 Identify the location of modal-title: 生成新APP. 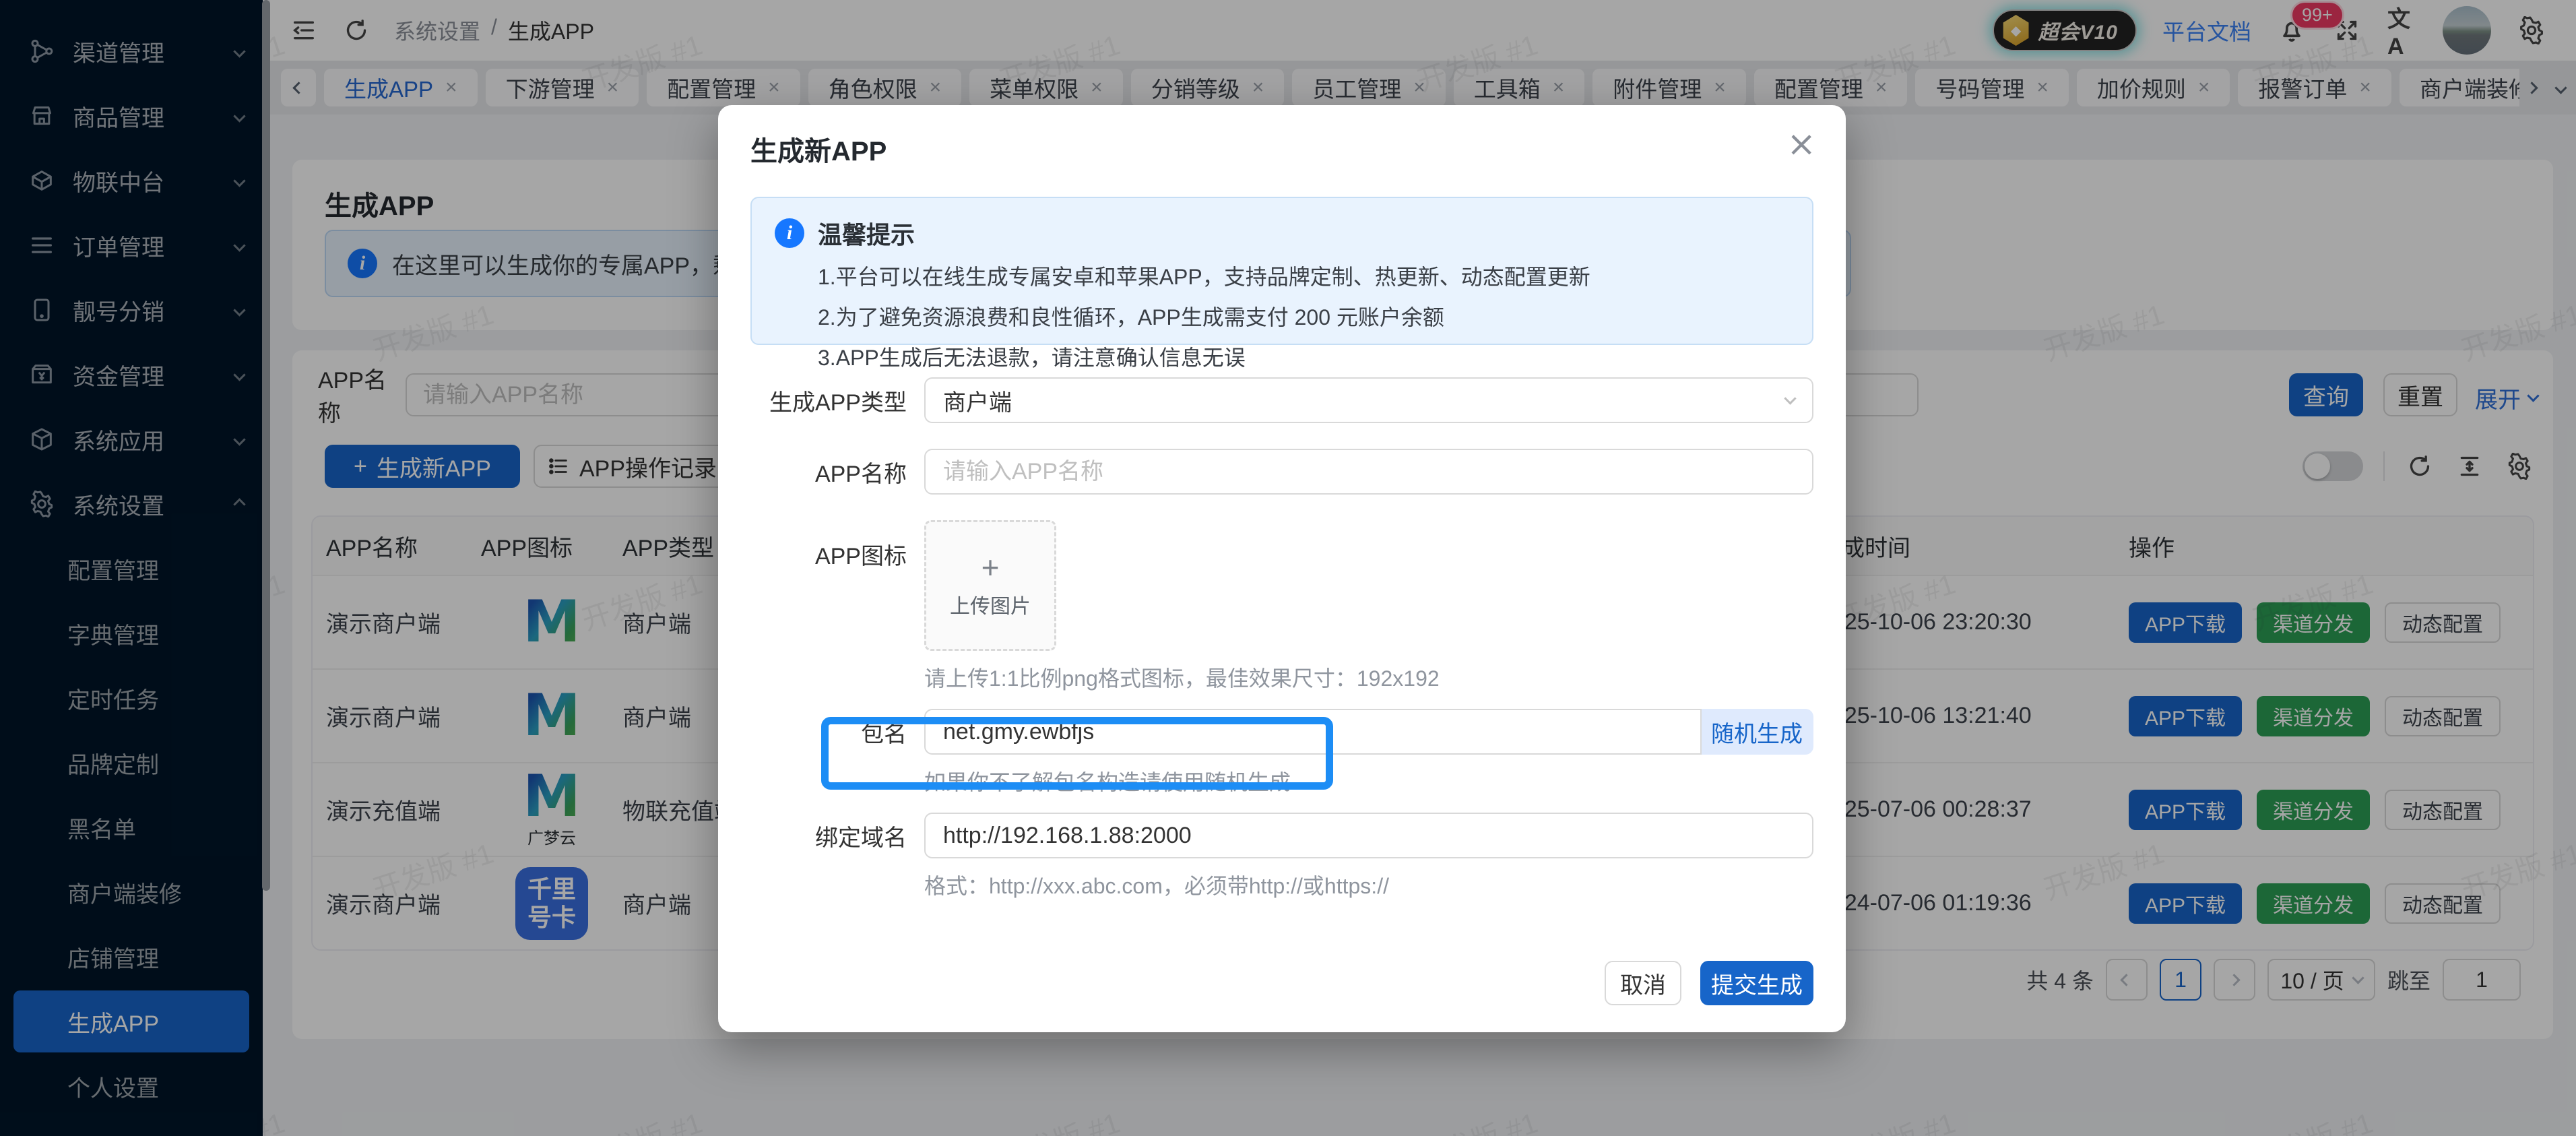
(819, 151).